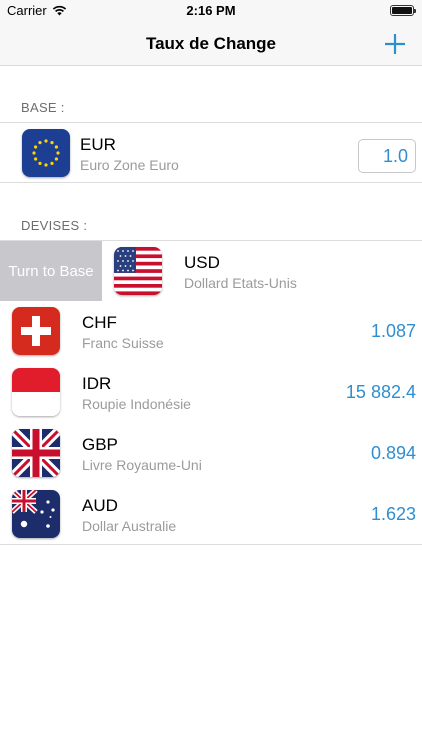  Describe the element at coordinates (142, 465) in the screenshot. I see `currency-name: Livre Royaume-Uni` at that location.